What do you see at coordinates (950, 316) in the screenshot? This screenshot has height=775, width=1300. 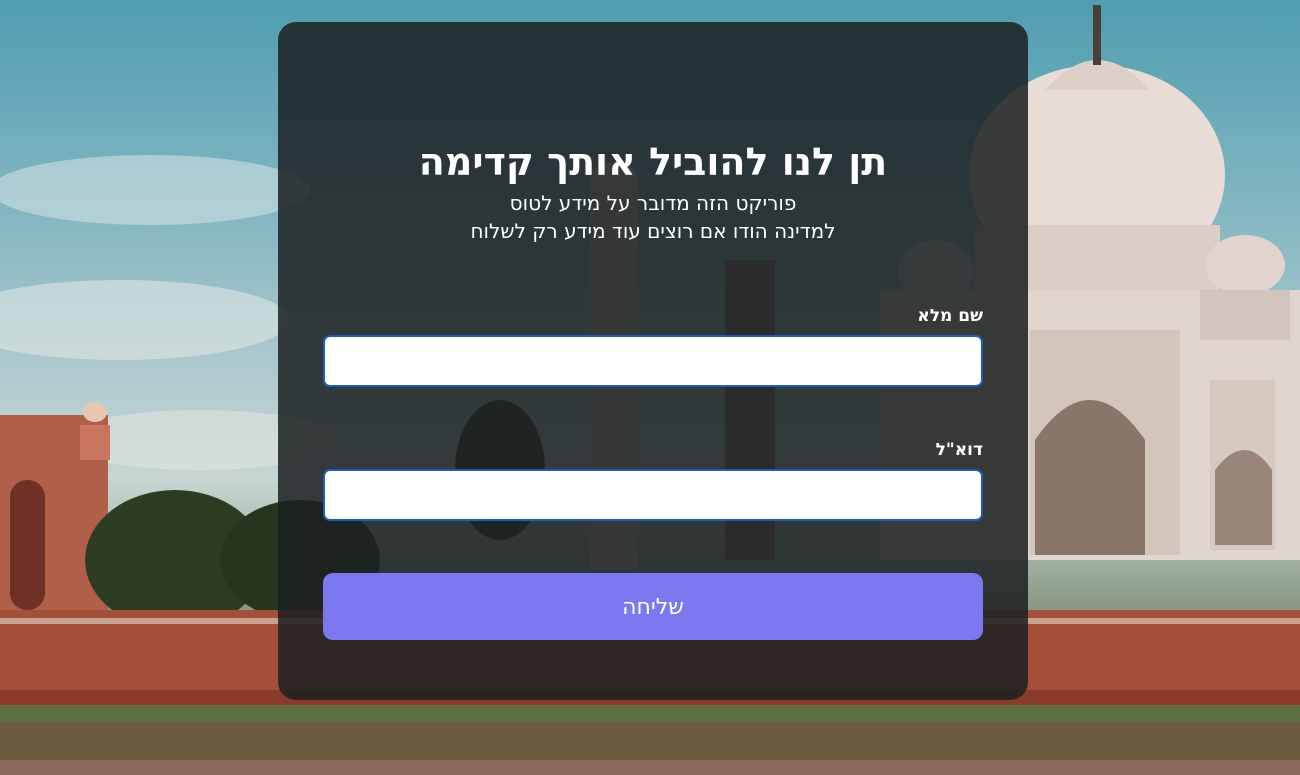 I see `full-name-label: שם מלא` at bounding box center [950, 316].